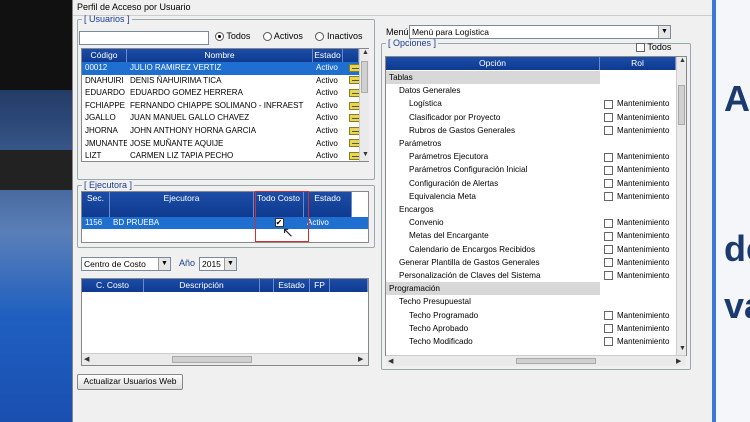 The width and height of the screenshot is (750, 422). Describe the element at coordinates (144, 38) in the screenshot. I see `usuario-search-input` at that location.